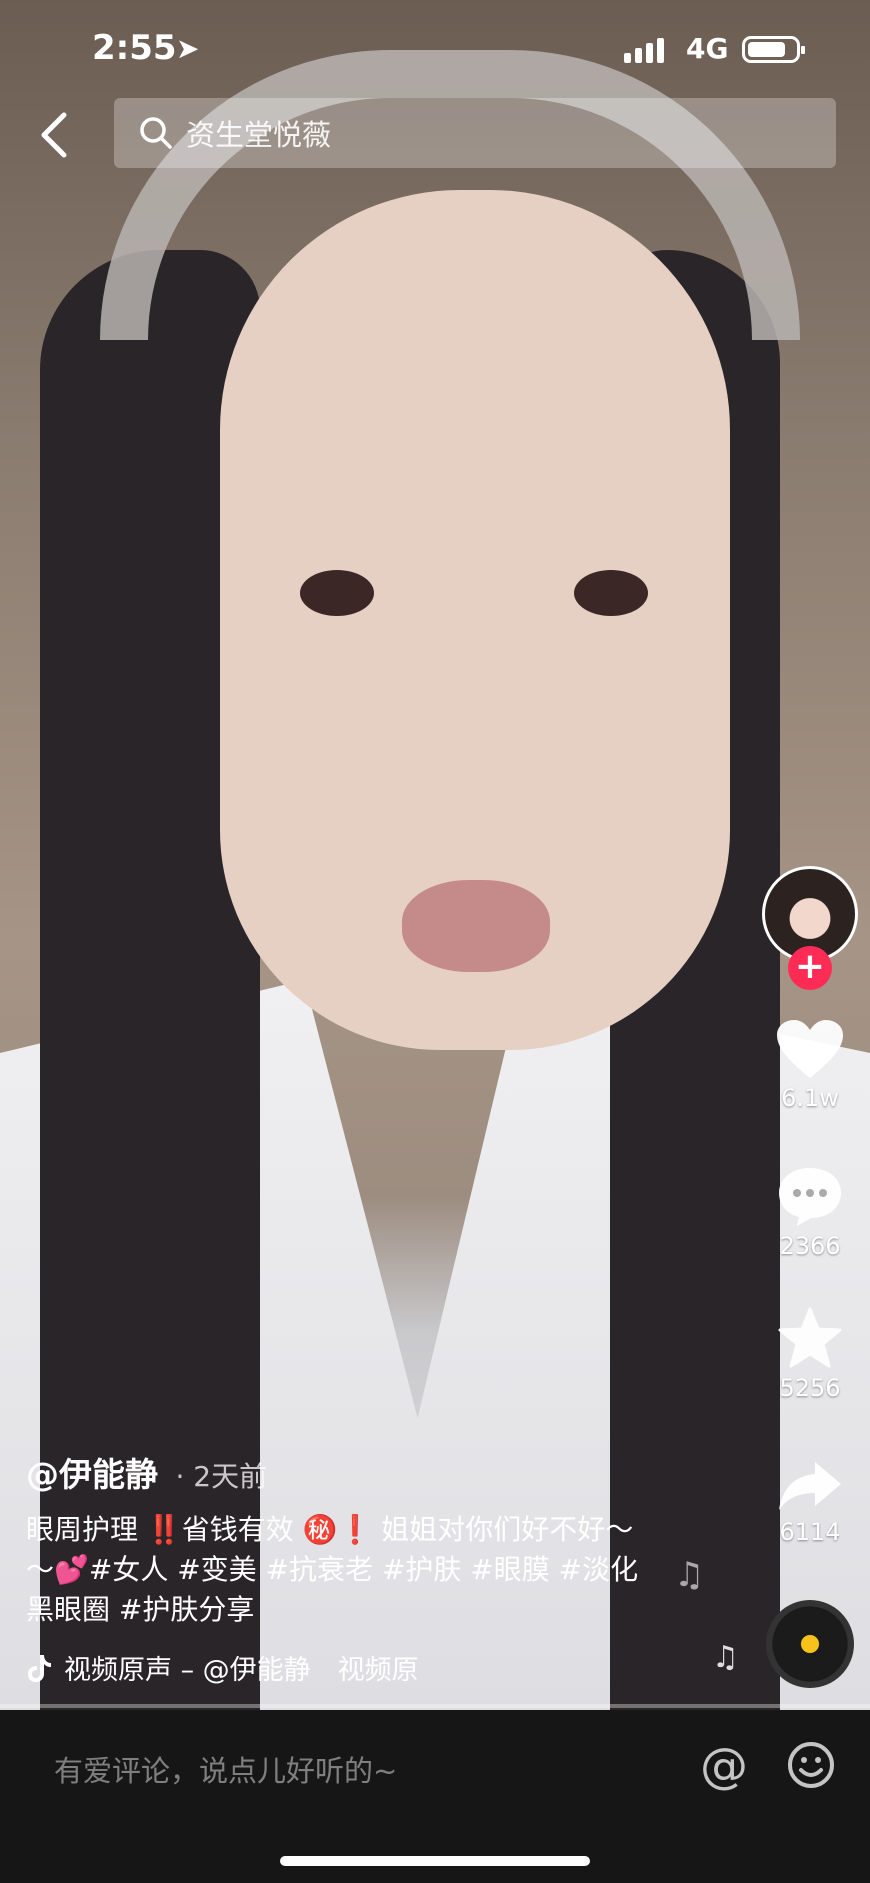 The image size is (870, 1883). What do you see at coordinates (156, 133) in the screenshot?
I see `search-icon` at bounding box center [156, 133].